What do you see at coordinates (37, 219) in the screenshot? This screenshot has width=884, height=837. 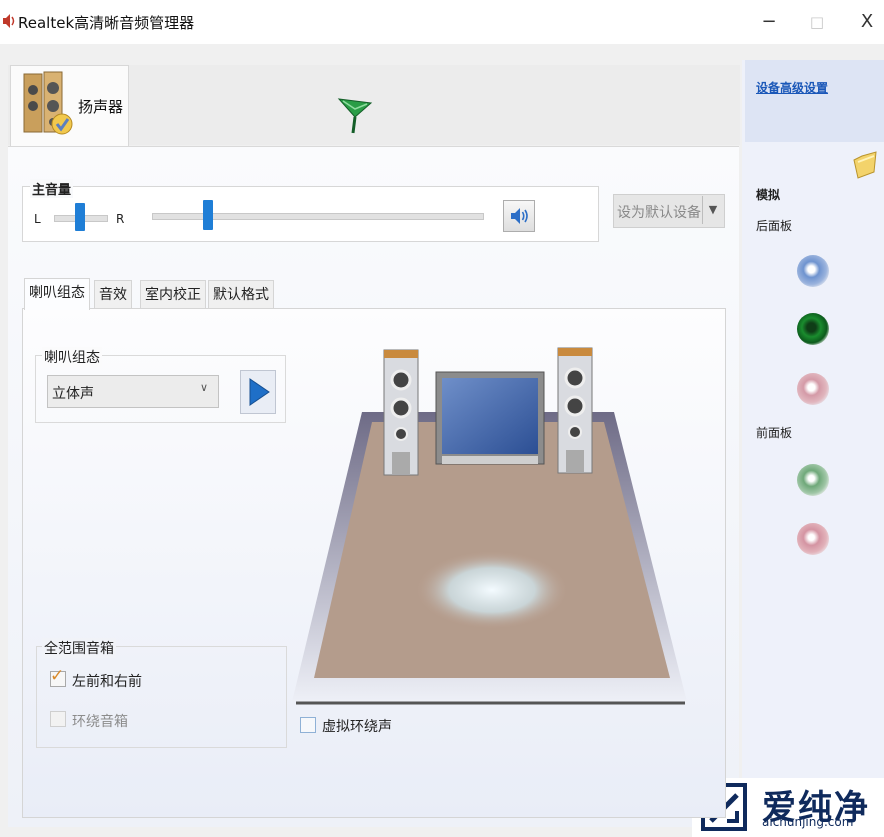 I see `balance-left-label: L` at bounding box center [37, 219].